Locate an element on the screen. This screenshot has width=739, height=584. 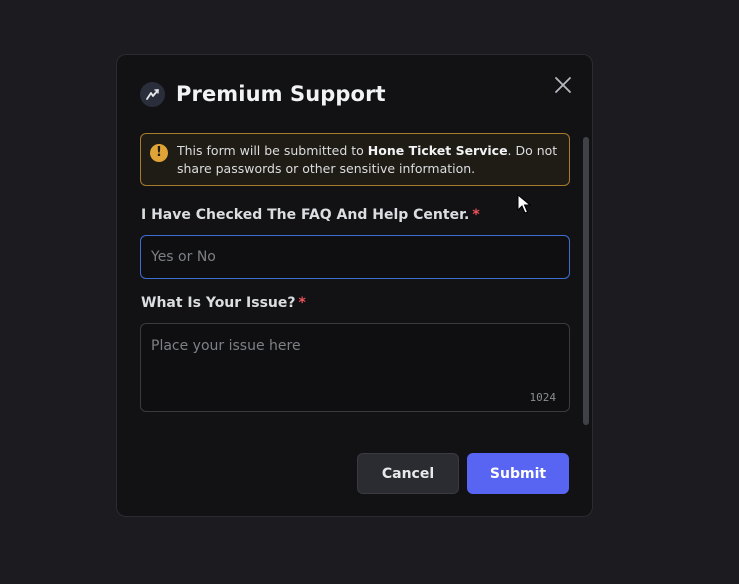
scrollbar is located at coordinates (586, 281).